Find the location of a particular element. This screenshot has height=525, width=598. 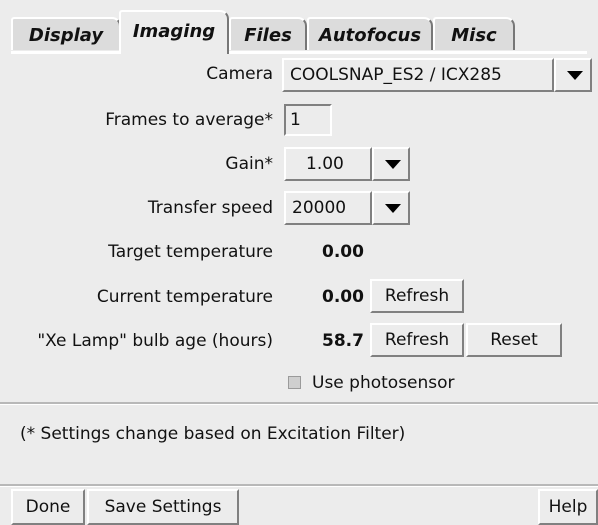

save-settings-button: Save Settings is located at coordinates (163, 507).